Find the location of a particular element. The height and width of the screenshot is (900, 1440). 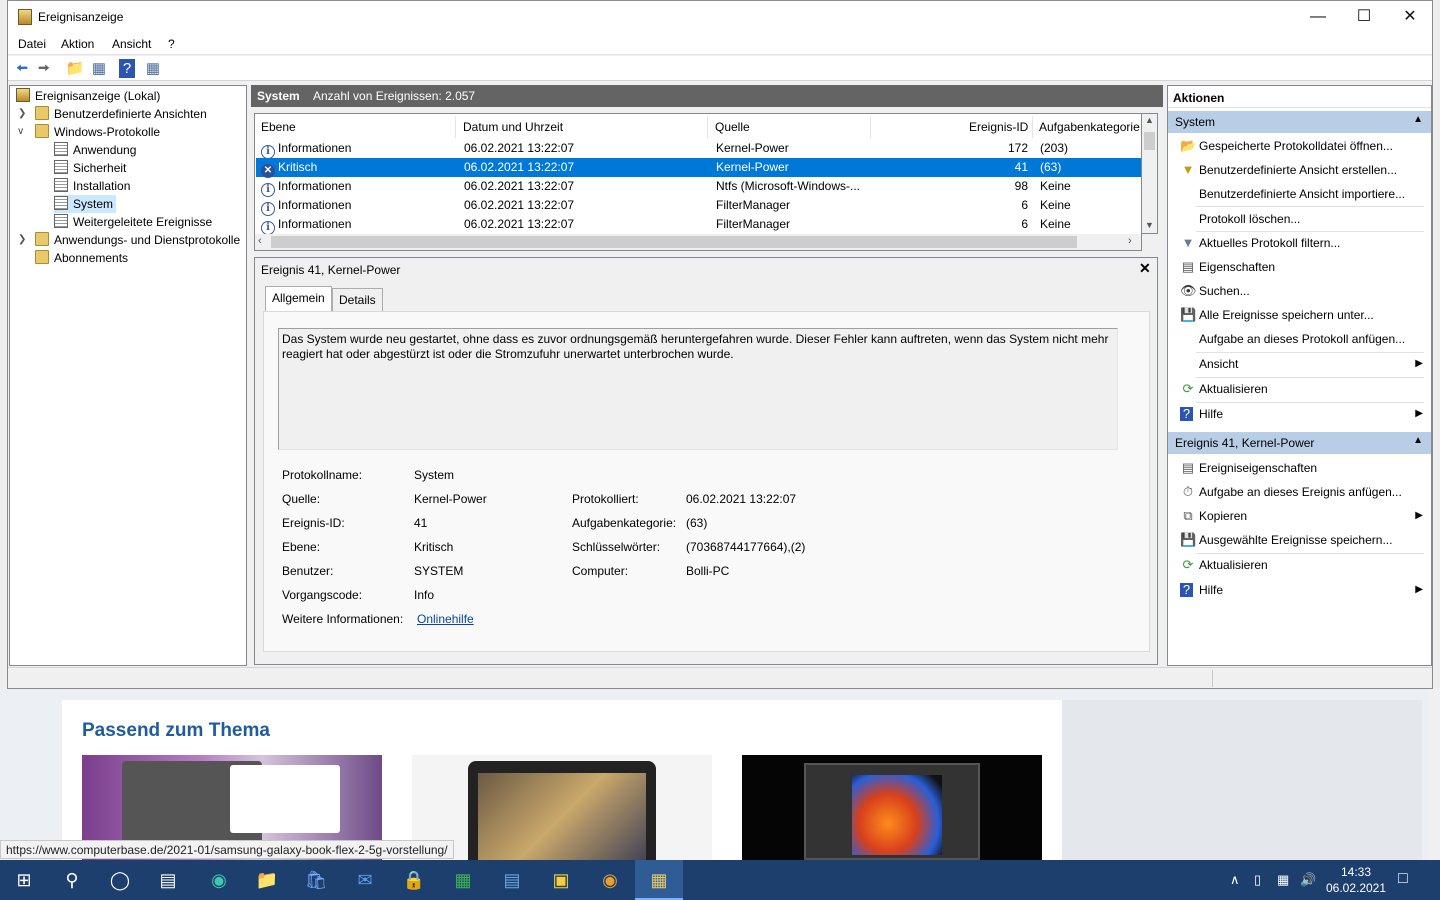

menu-help: ? is located at coordinates (171, 44).